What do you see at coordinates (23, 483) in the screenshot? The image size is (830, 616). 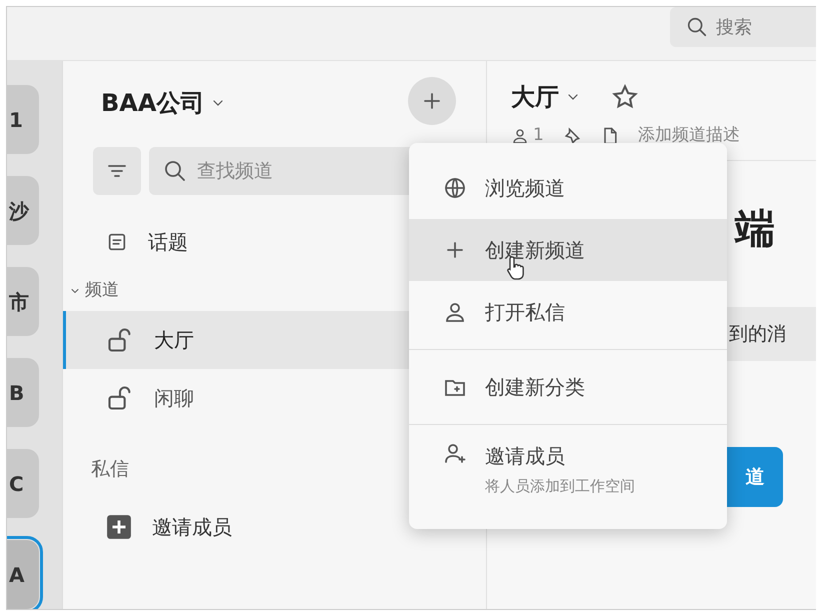 I see `workspace-tab: C` at bounding box center [23, 483].